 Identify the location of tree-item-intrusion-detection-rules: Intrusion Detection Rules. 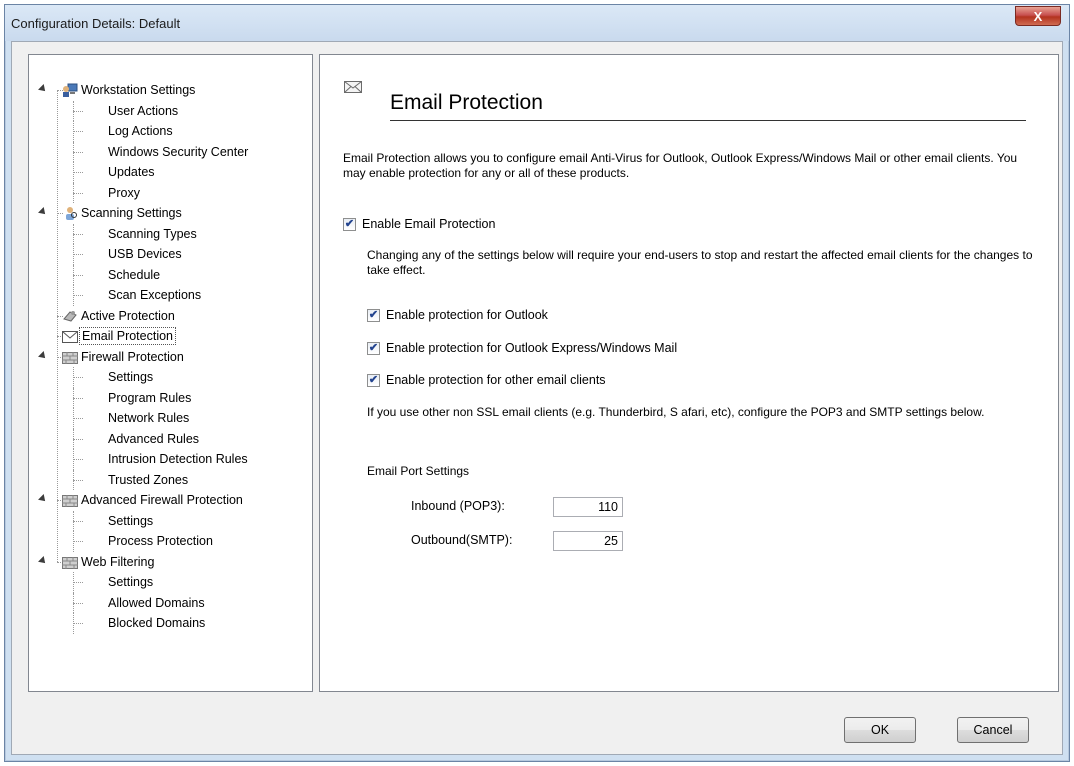
(170, 459).